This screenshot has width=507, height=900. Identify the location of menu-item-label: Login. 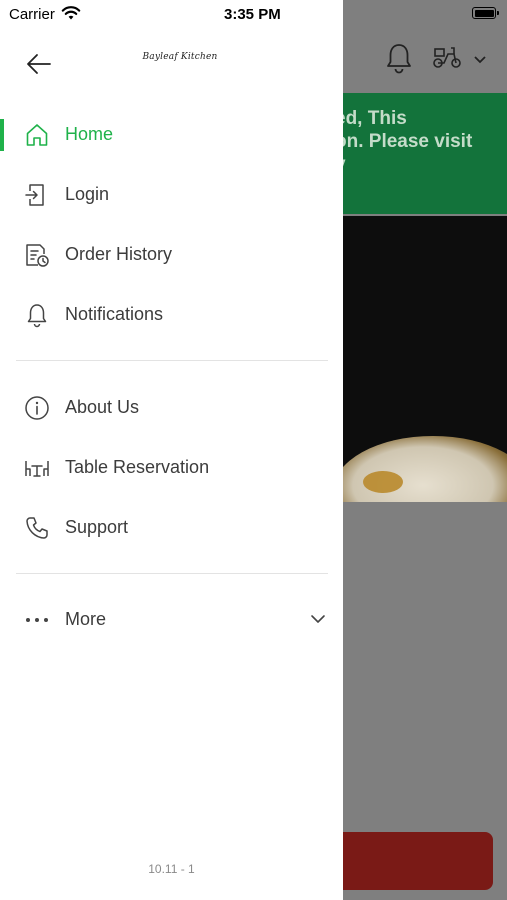
(87, 194).